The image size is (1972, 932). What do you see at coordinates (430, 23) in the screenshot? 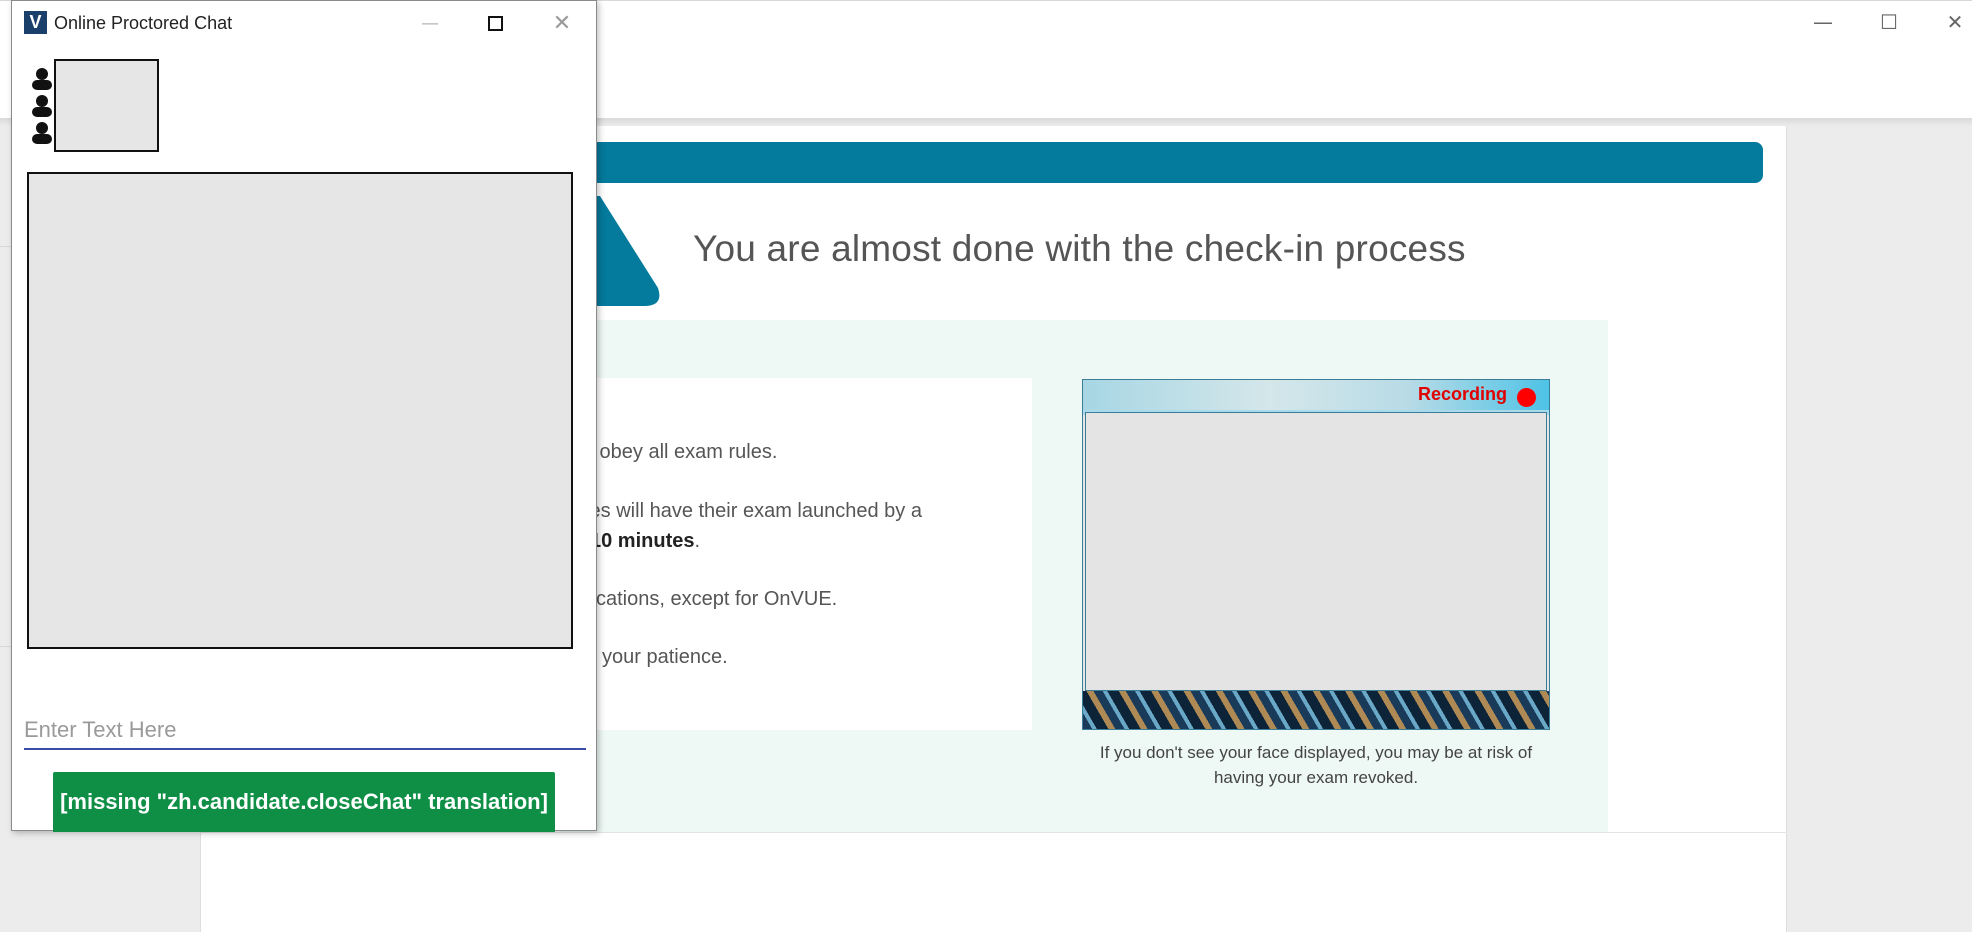
I see `chat-minimize-button: —` at bounding box center [430, 23].